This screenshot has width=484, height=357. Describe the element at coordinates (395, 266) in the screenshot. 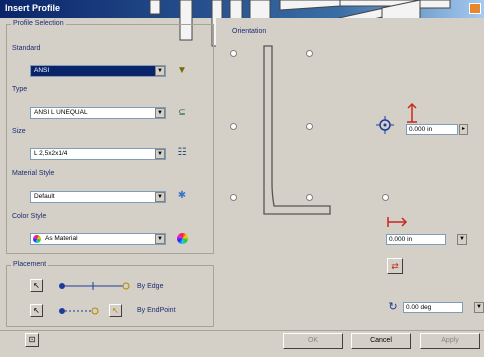

I see `mirror-profile-button: ⇄` at that location.